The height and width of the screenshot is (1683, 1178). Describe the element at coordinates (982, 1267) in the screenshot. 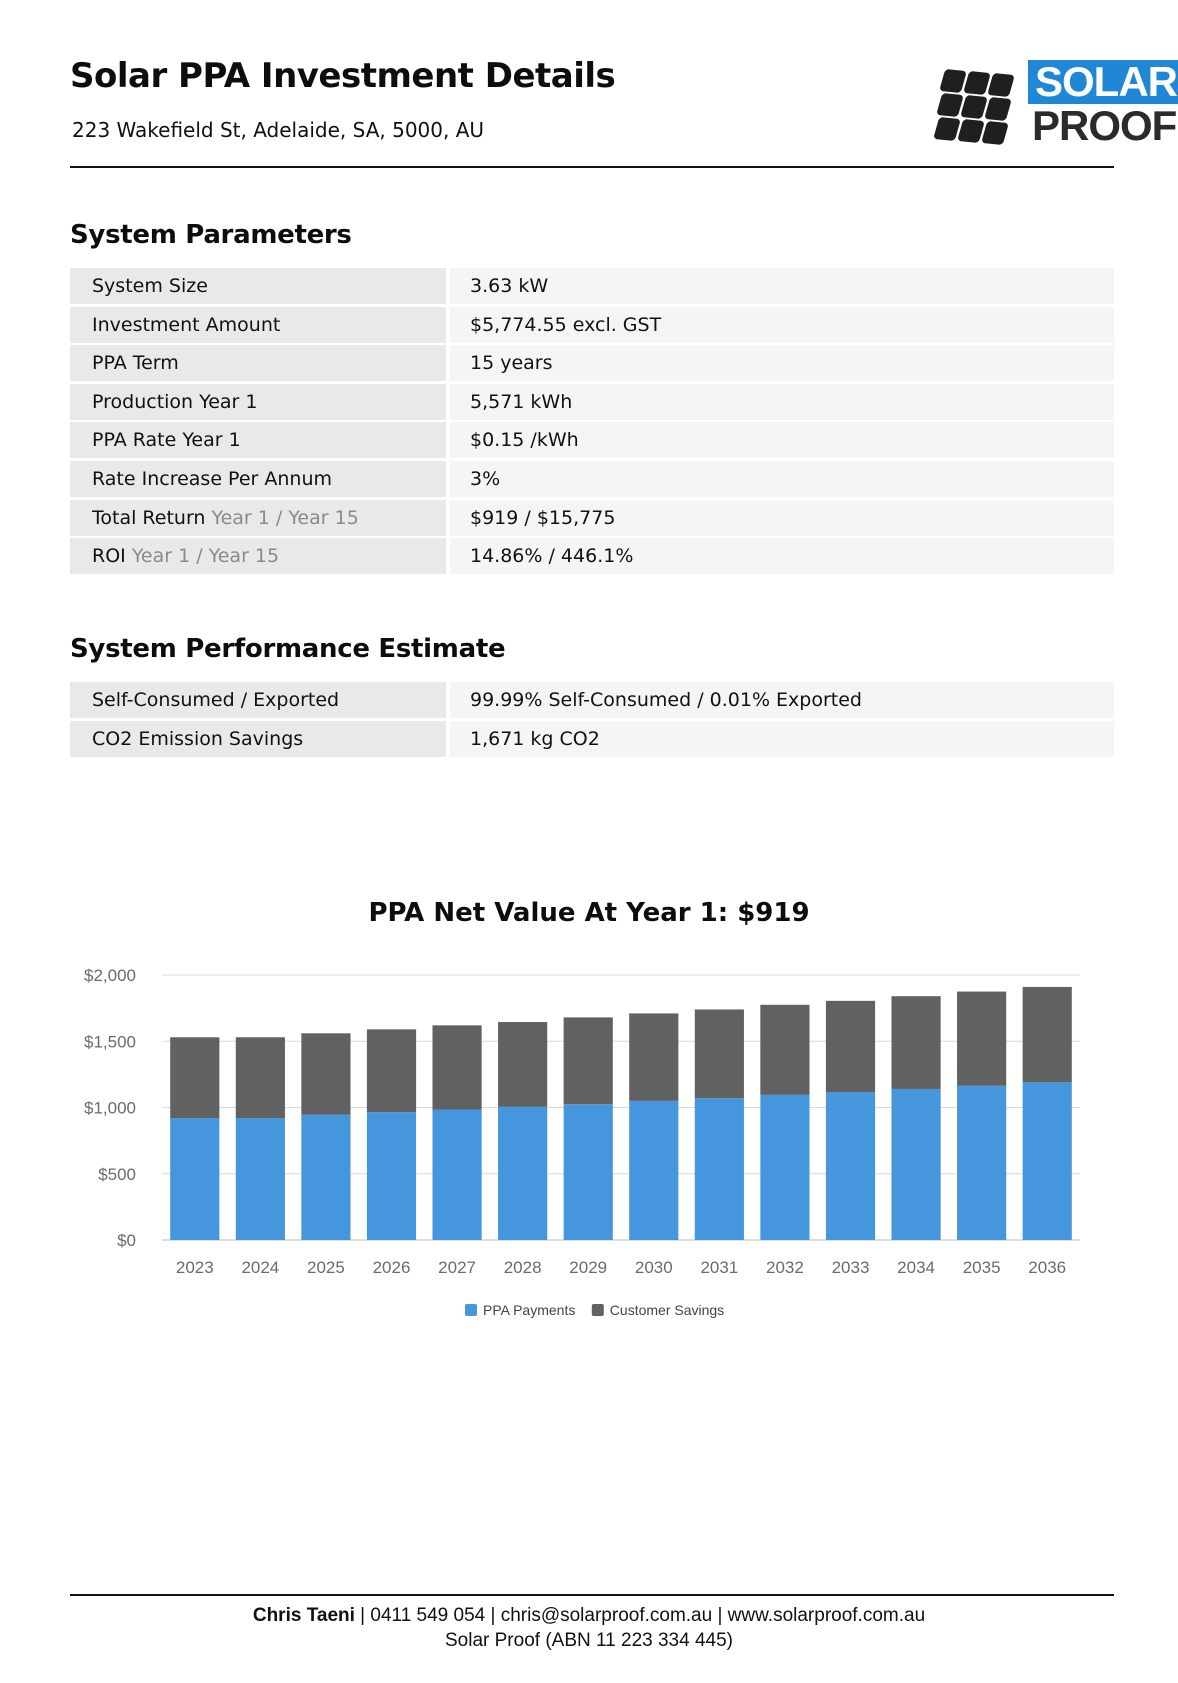

I see `x-tick-label: 2035` at that location.